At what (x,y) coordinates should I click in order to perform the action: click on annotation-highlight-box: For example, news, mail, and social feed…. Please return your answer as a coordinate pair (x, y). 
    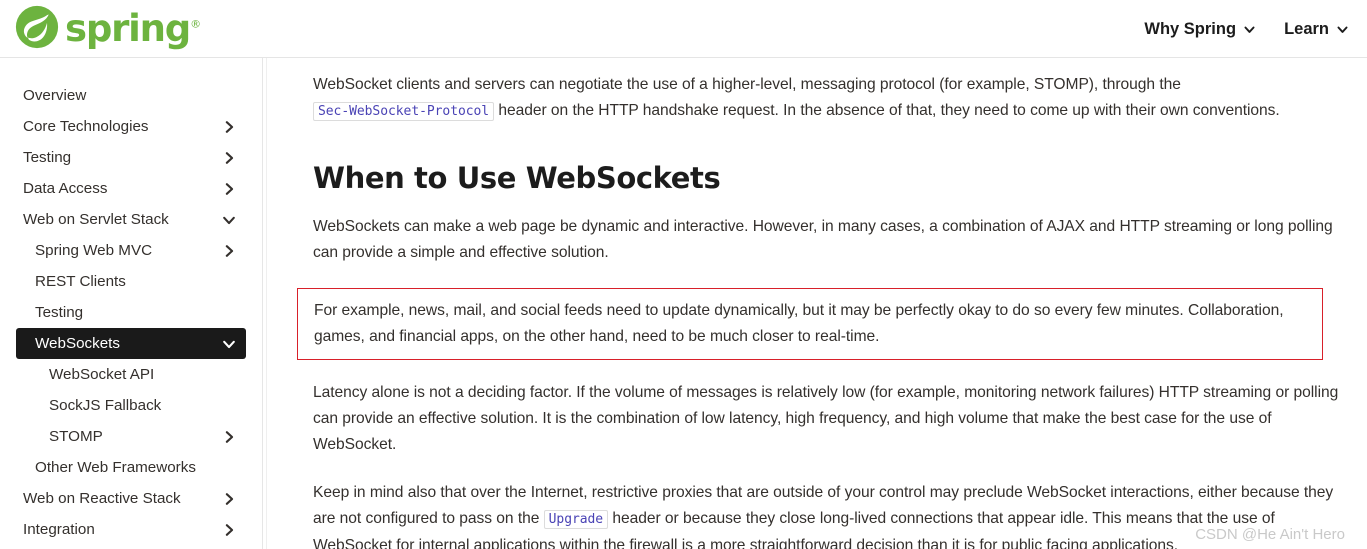
    Looking at the image, I should click on (810, 323).